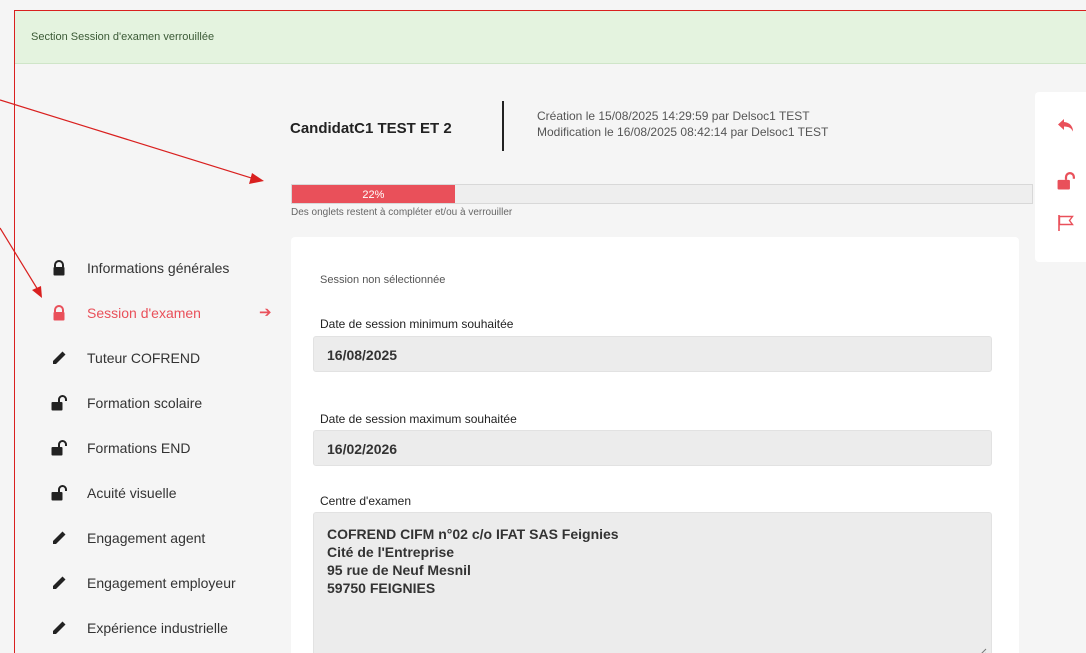  What do you see at coordinates (473, 534) in the screenshot?
I see `center-line: COFREND CIFM n°02 c/o IFAT SAS Feignies` at bounding box center [473, 534].